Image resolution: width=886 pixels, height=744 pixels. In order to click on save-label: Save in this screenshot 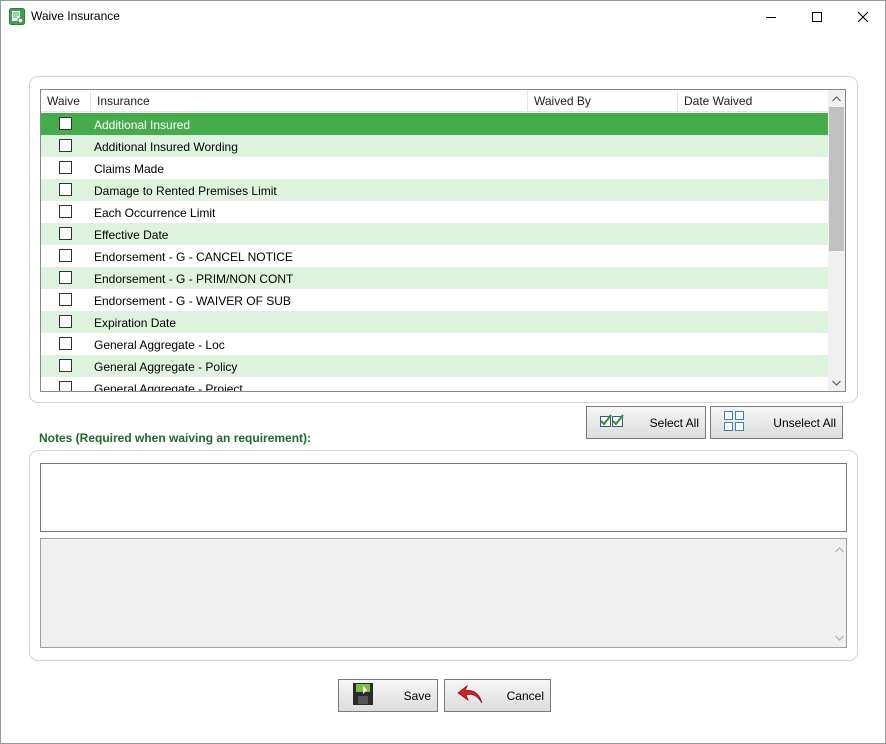, I will do `click(417, 695)`.